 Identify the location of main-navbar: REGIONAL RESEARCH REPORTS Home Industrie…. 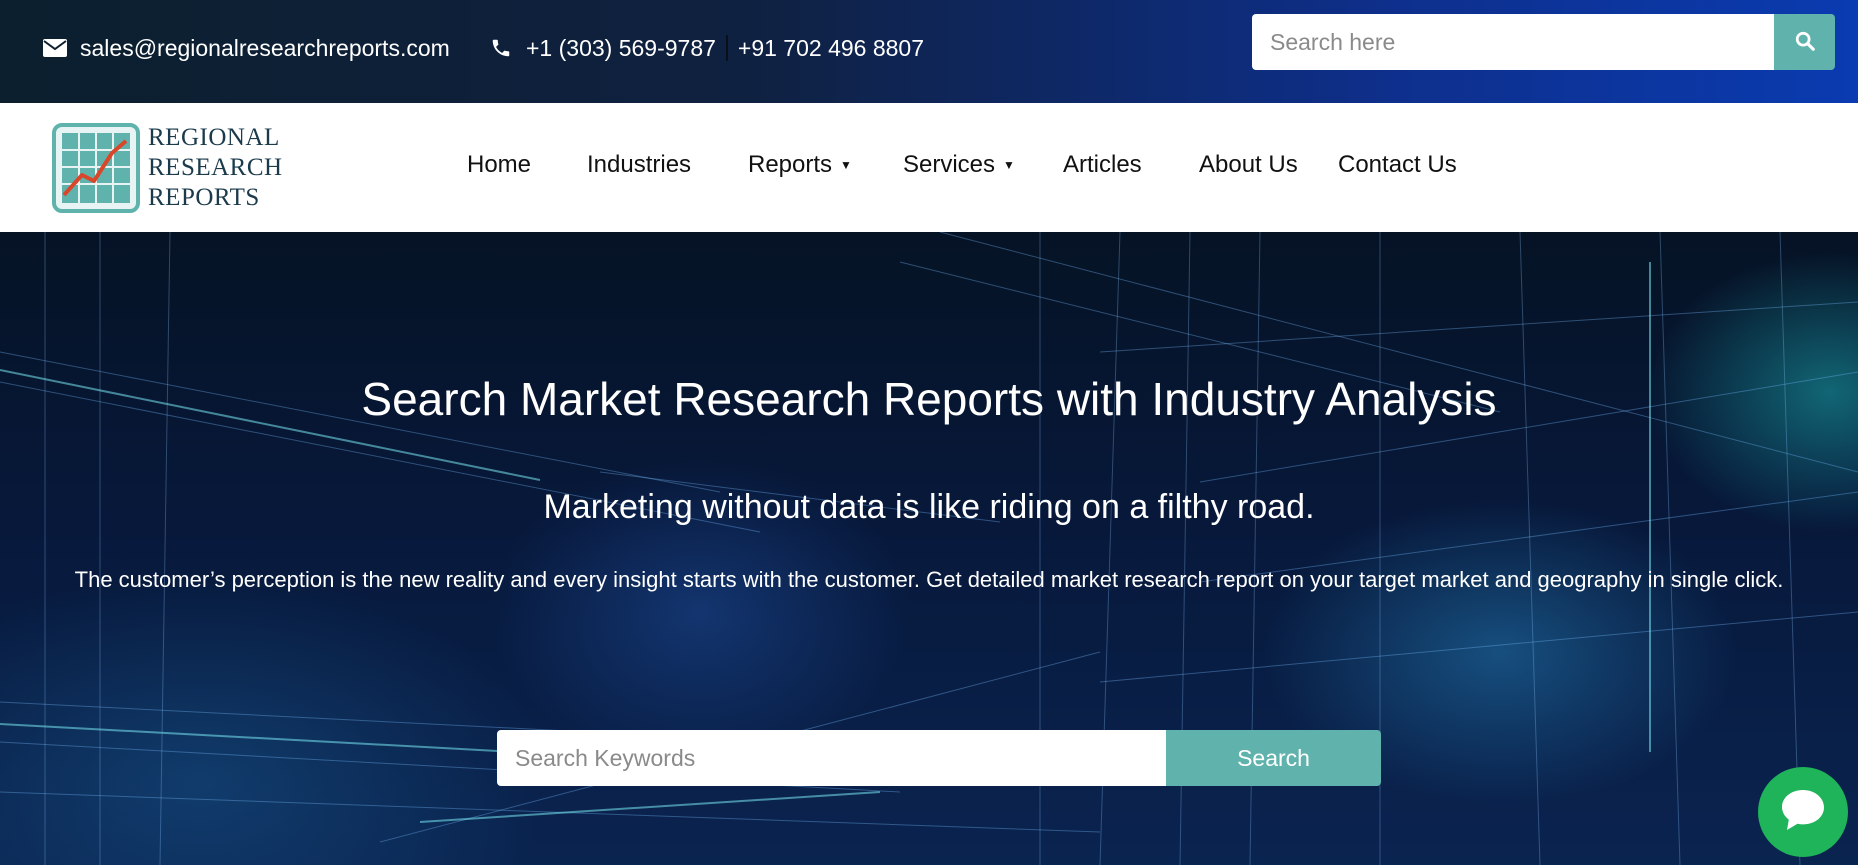
(929, 167).